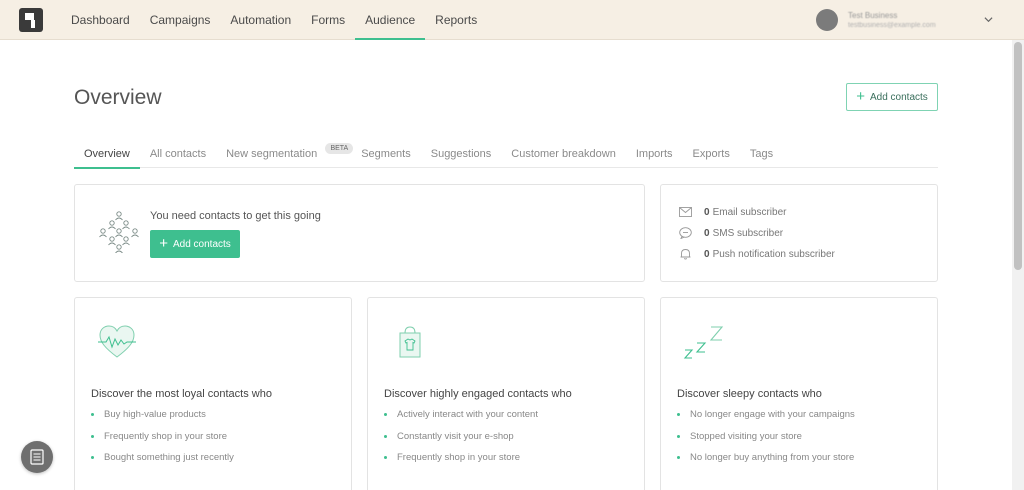 Image resolution: width=1024 pixels, height=490 pixels. Describe the element at coordinates (31, 20) in the screenshot. I see `app-logo-icon` at that location.